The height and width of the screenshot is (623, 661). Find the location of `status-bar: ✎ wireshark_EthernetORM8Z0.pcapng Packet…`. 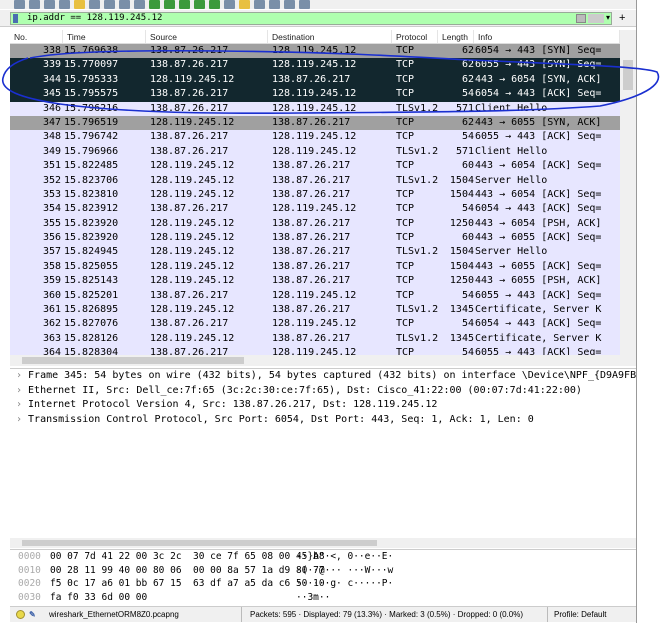

status-bar: ✎ wireshark_EthernetORM8Z0.pcapng Packet… is located at coordinates (323, 614).